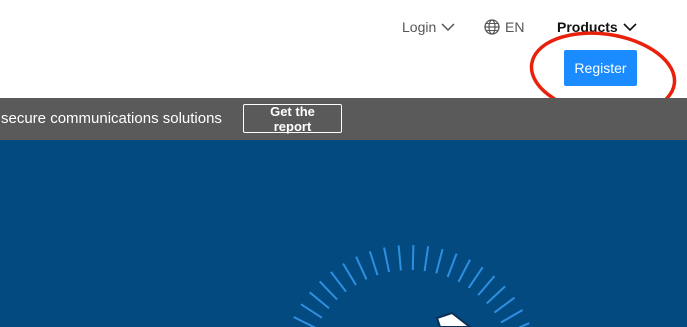 Image resolution: width=687 pixels, height=327 pixels. I want to click on login-menu: Login, so click(428, 27).